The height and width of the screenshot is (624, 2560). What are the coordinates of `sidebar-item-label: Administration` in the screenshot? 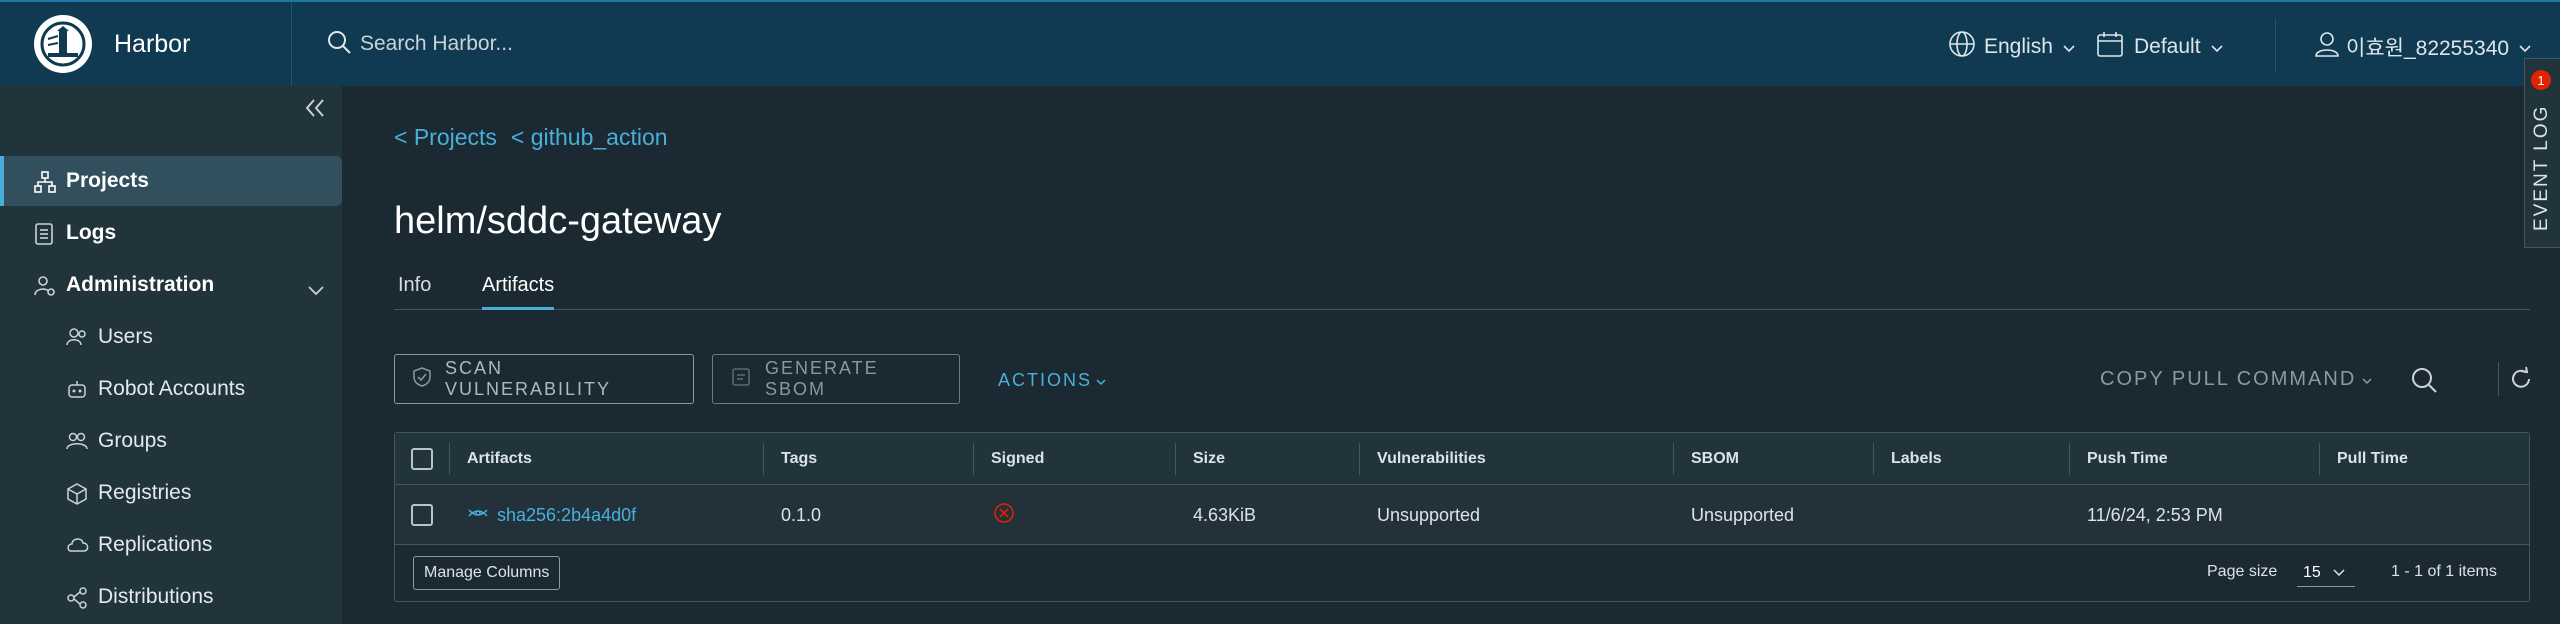 It's located at (140, 284).